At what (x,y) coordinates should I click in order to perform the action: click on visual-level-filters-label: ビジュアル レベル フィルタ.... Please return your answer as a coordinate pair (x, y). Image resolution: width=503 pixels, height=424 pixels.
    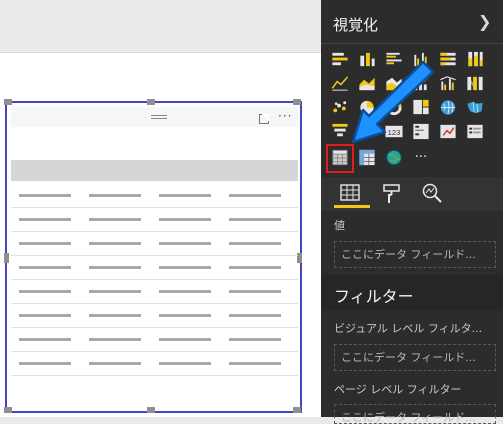
    Looking at the image, I should click on (408, 328).